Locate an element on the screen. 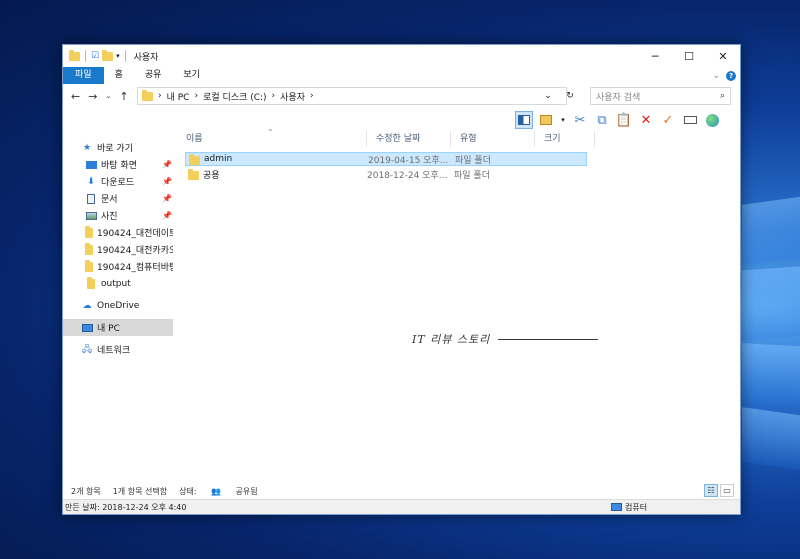  sidebar-item-pictures: 사진 📌 is located at coordinates (129, 215).